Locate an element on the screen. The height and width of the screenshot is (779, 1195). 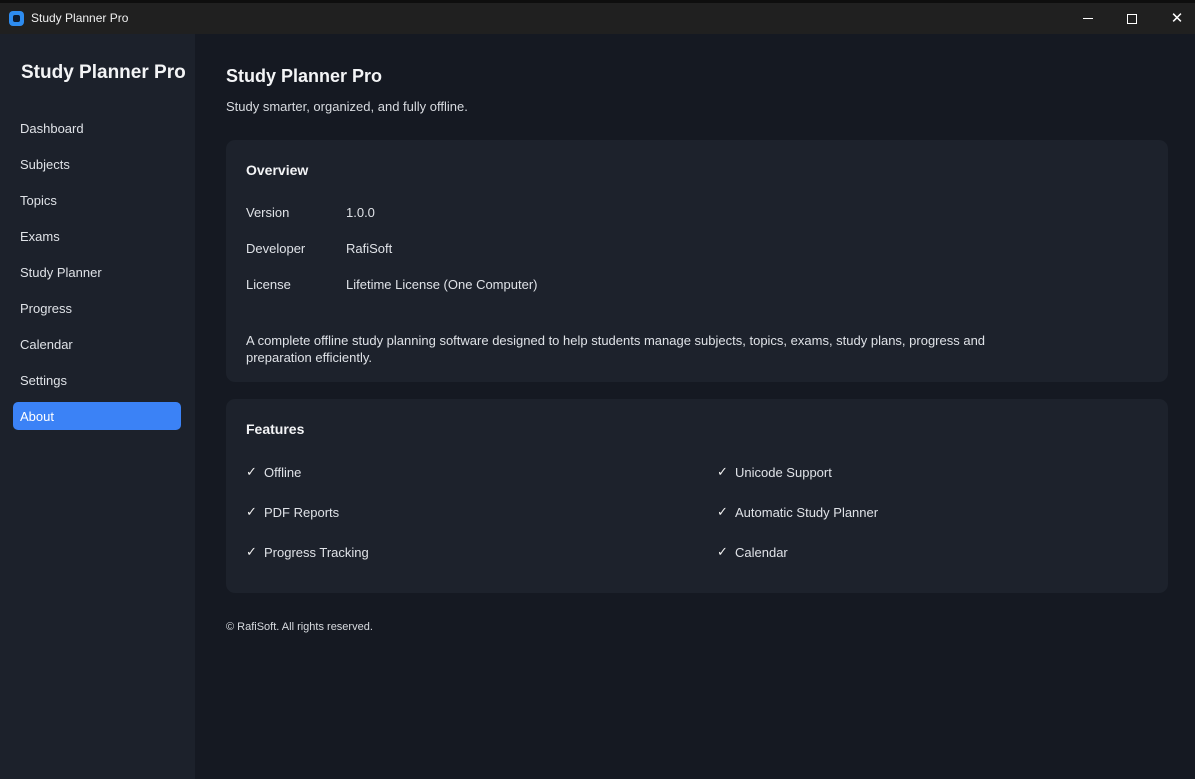
sidebar-item-exams: Exams is located at coordinates (97, 236).